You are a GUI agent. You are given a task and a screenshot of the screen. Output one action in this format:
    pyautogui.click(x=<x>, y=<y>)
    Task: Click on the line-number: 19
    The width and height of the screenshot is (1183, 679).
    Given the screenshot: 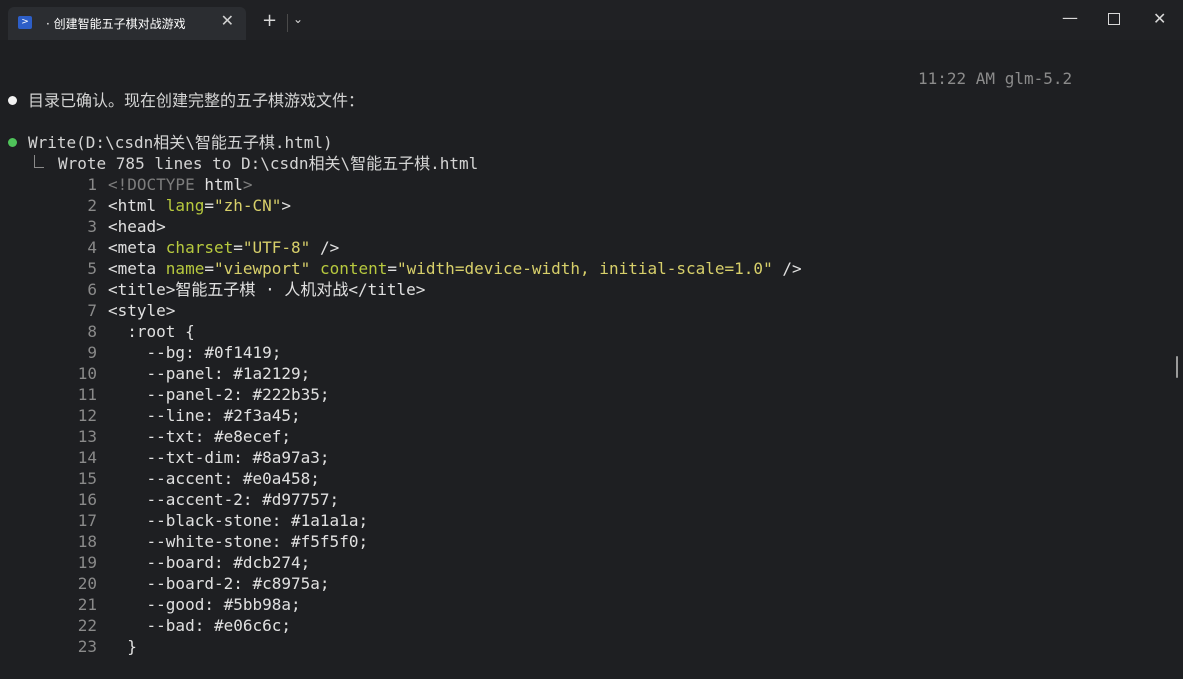 What is the action you would take?
    pyautogui.click(x=87, y=562)
    